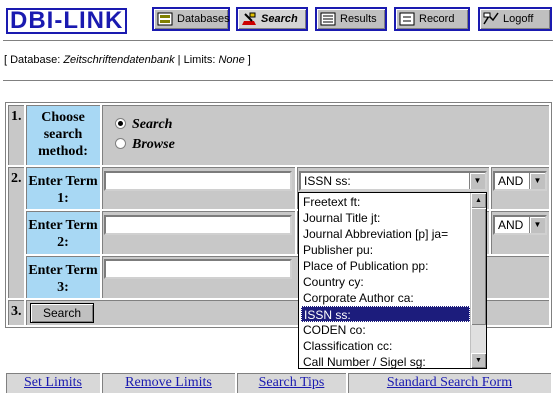 This screenshot has height=406, width=556. I want to click on term1-operator-select: AND ▼, so click(520, 181).